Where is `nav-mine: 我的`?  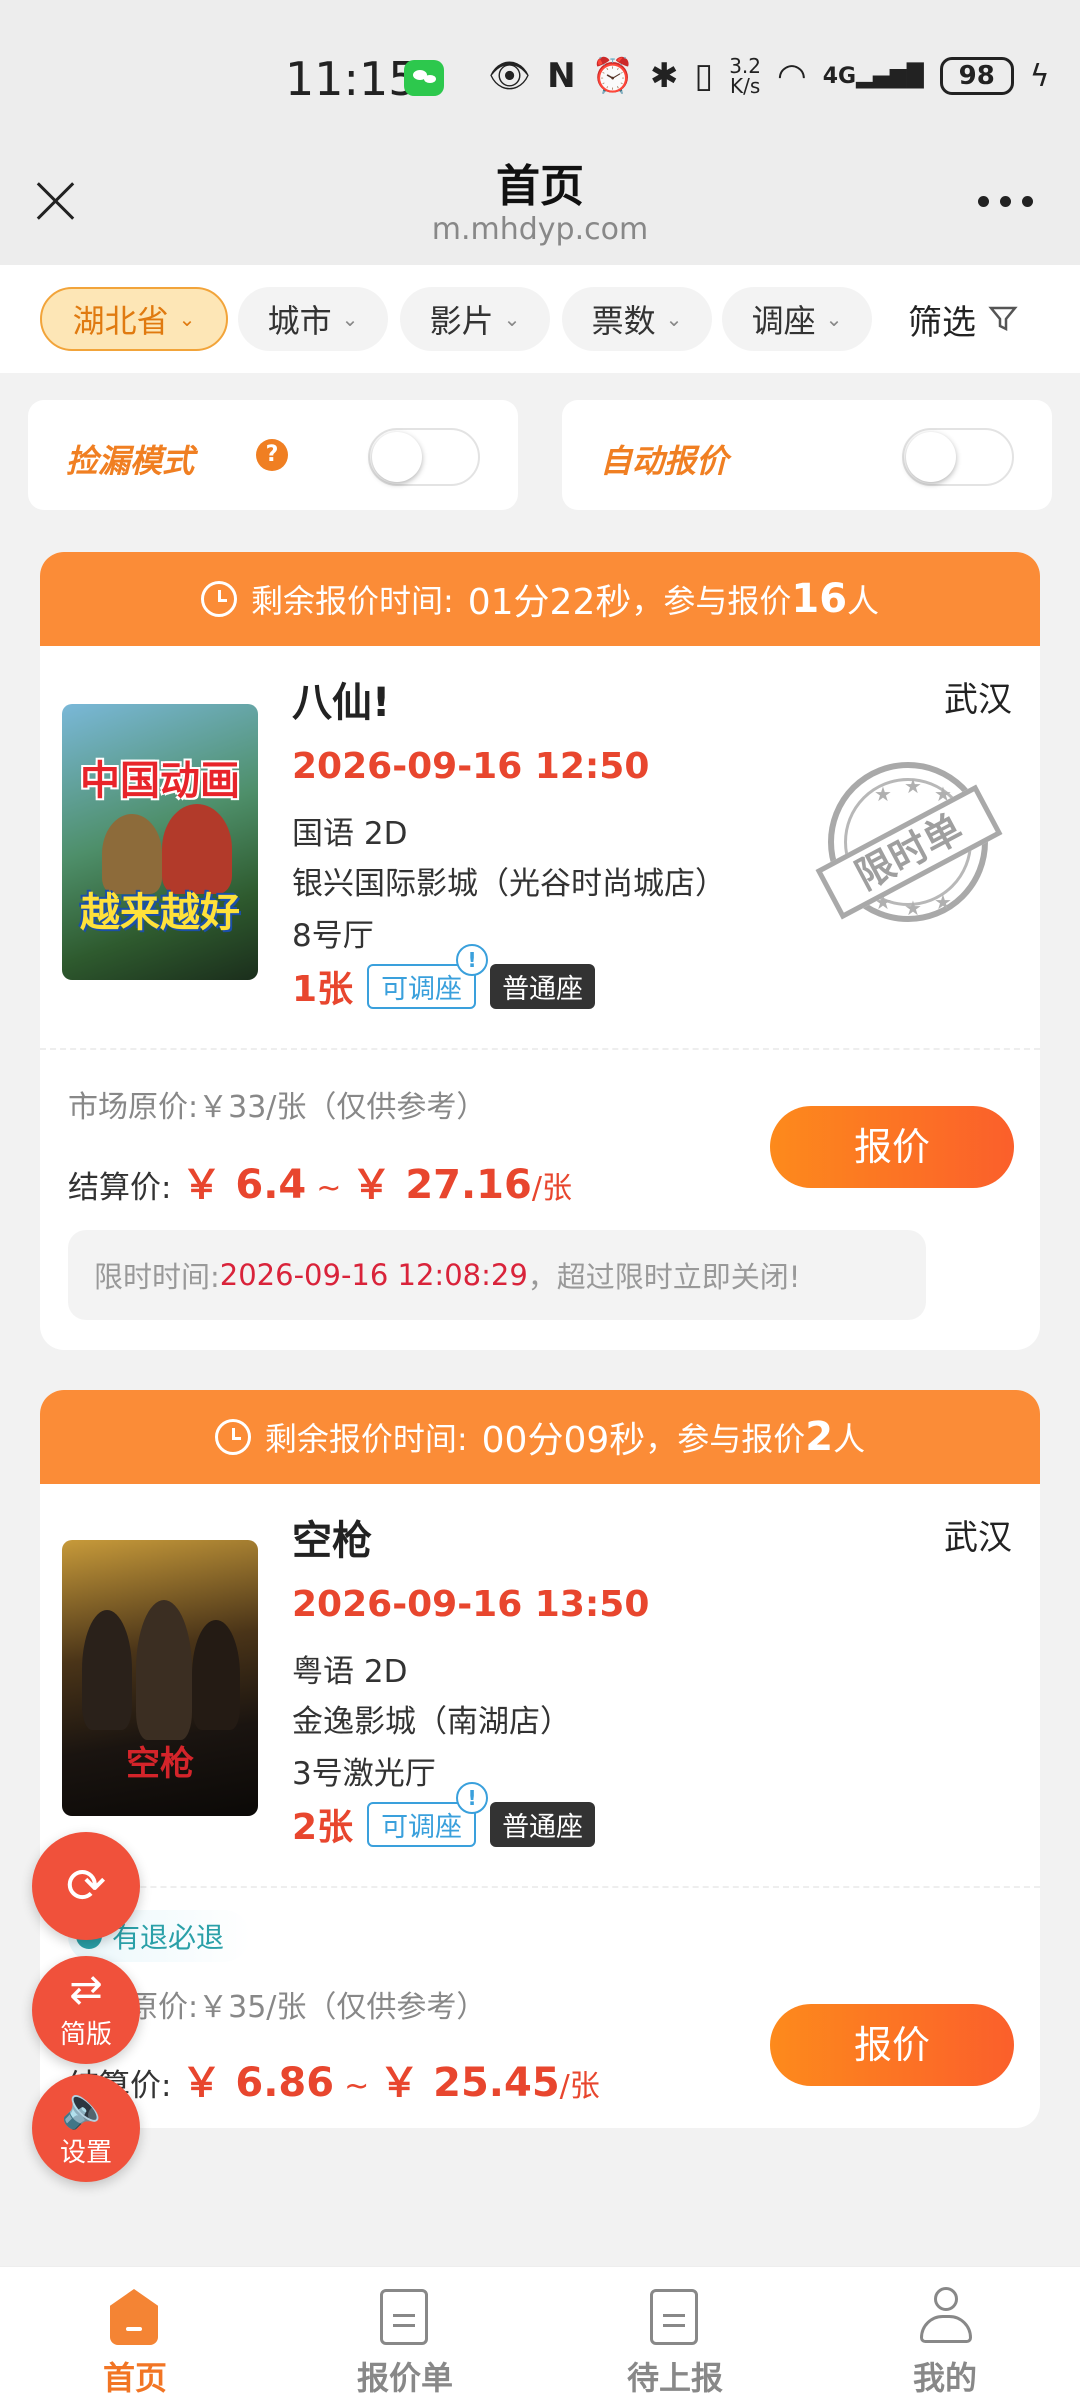 nav-mine: 我的 is located at coordinates (945, 2333).